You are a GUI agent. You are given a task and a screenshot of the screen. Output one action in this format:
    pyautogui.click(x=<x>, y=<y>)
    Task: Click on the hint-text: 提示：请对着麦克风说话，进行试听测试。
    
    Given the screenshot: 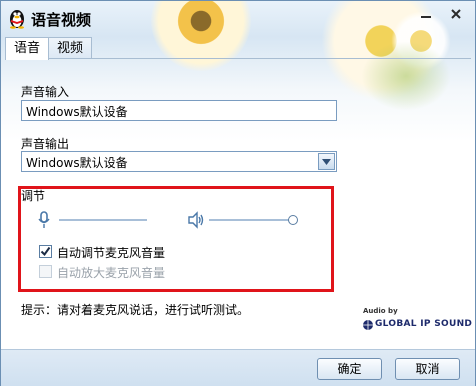 What is the action you would take?
    pyautogui.click(x=135, y=310)
    